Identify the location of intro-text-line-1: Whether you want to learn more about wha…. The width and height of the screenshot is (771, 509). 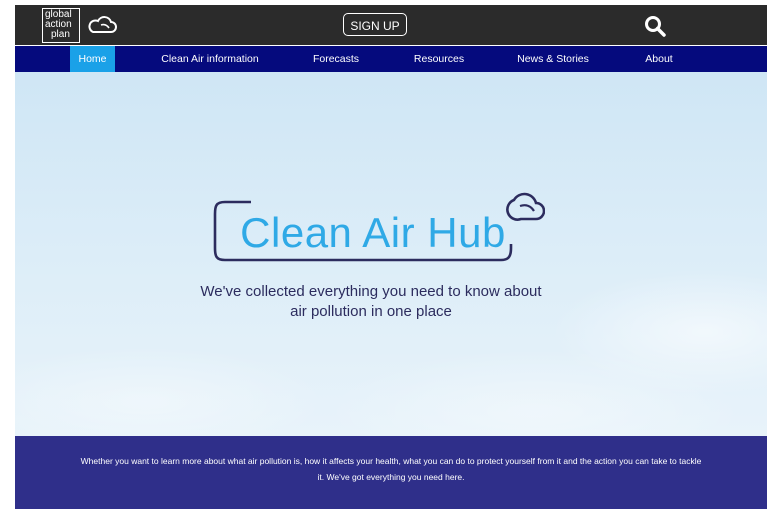
(391, 461).